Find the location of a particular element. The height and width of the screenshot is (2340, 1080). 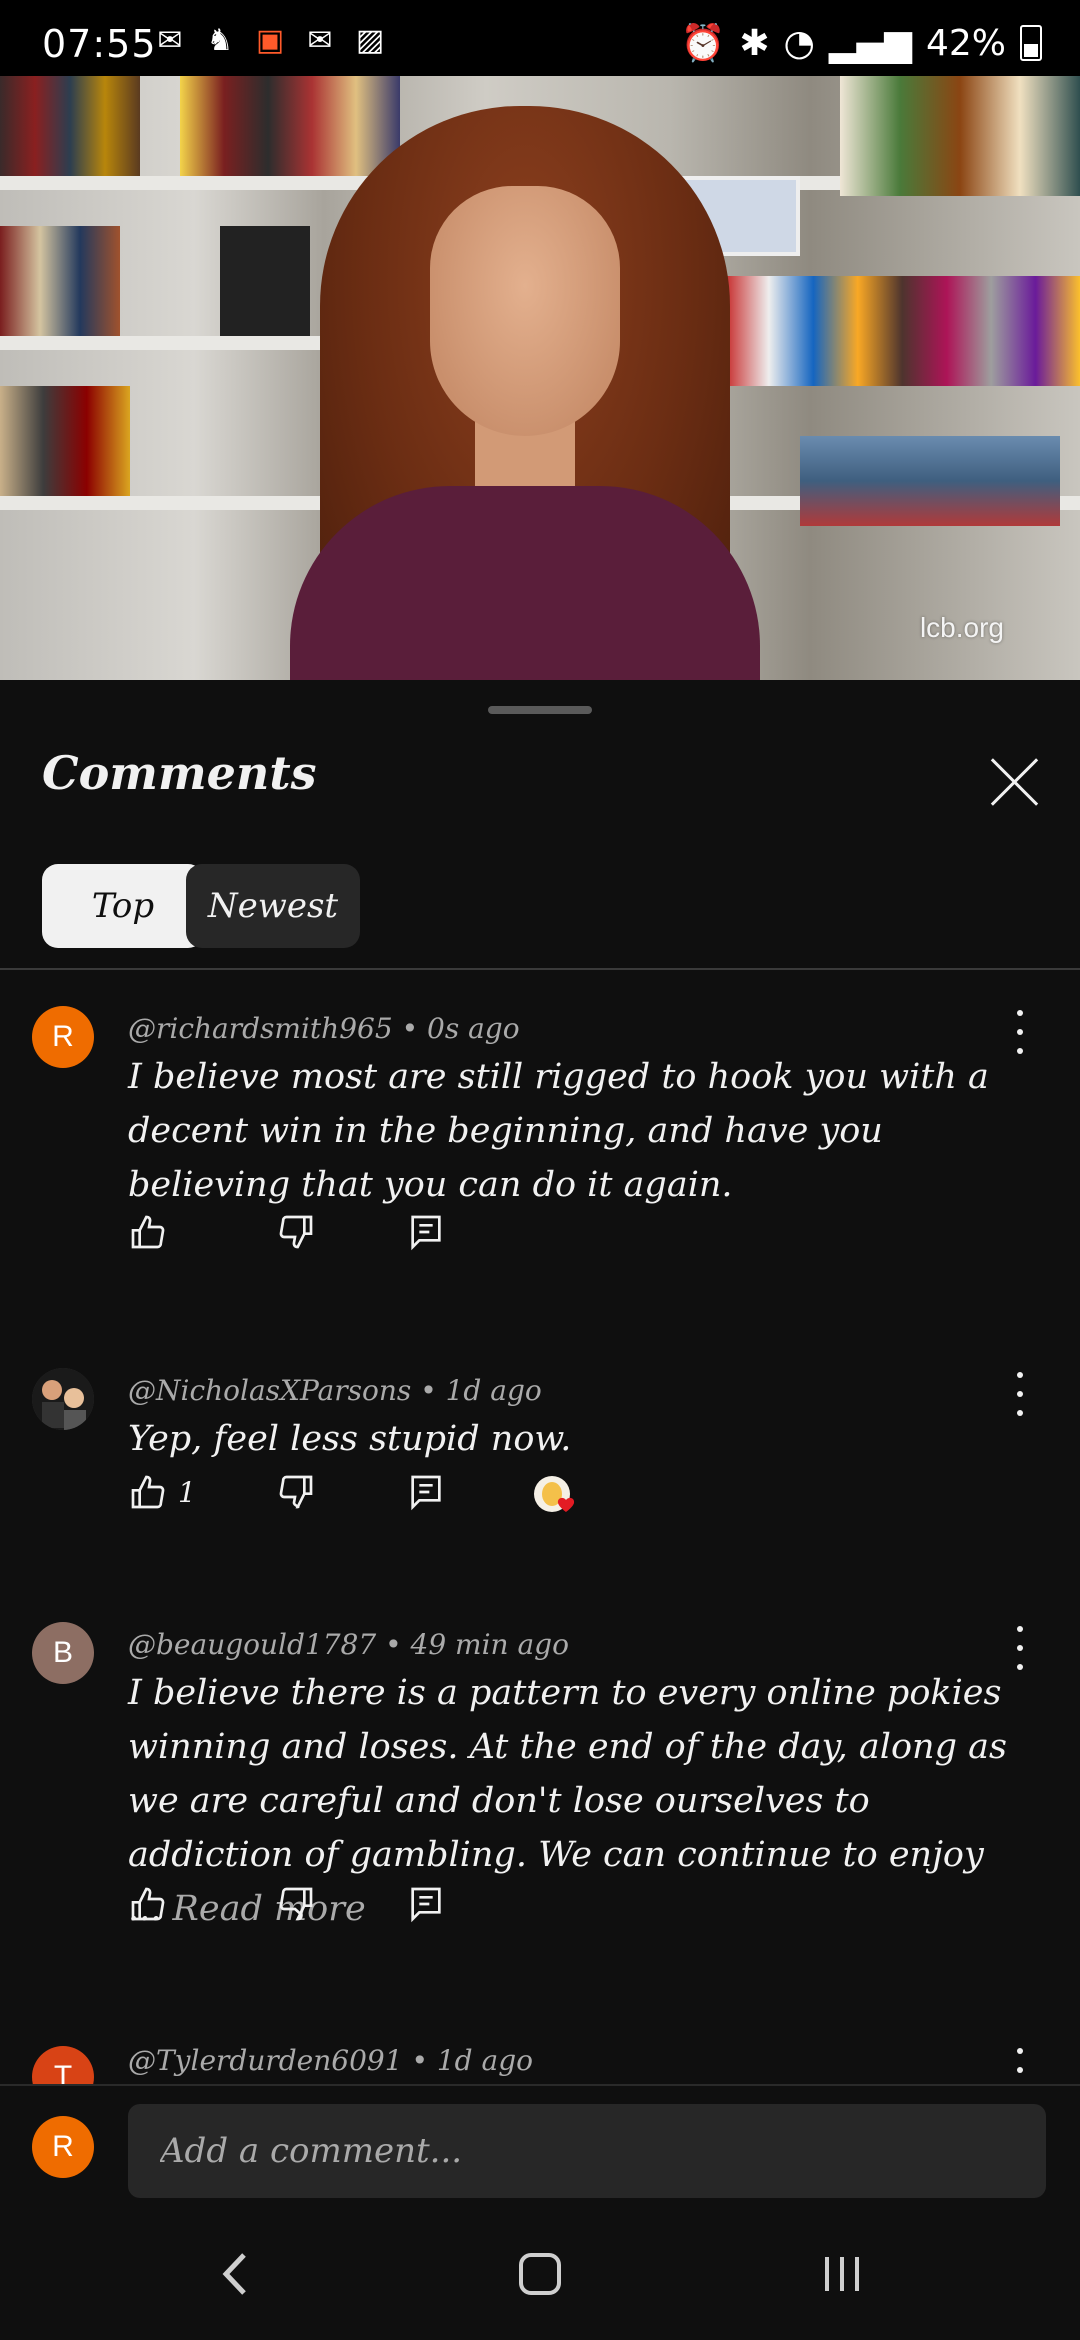

avatar-photo-icon is located at coordinates (63, 1399).